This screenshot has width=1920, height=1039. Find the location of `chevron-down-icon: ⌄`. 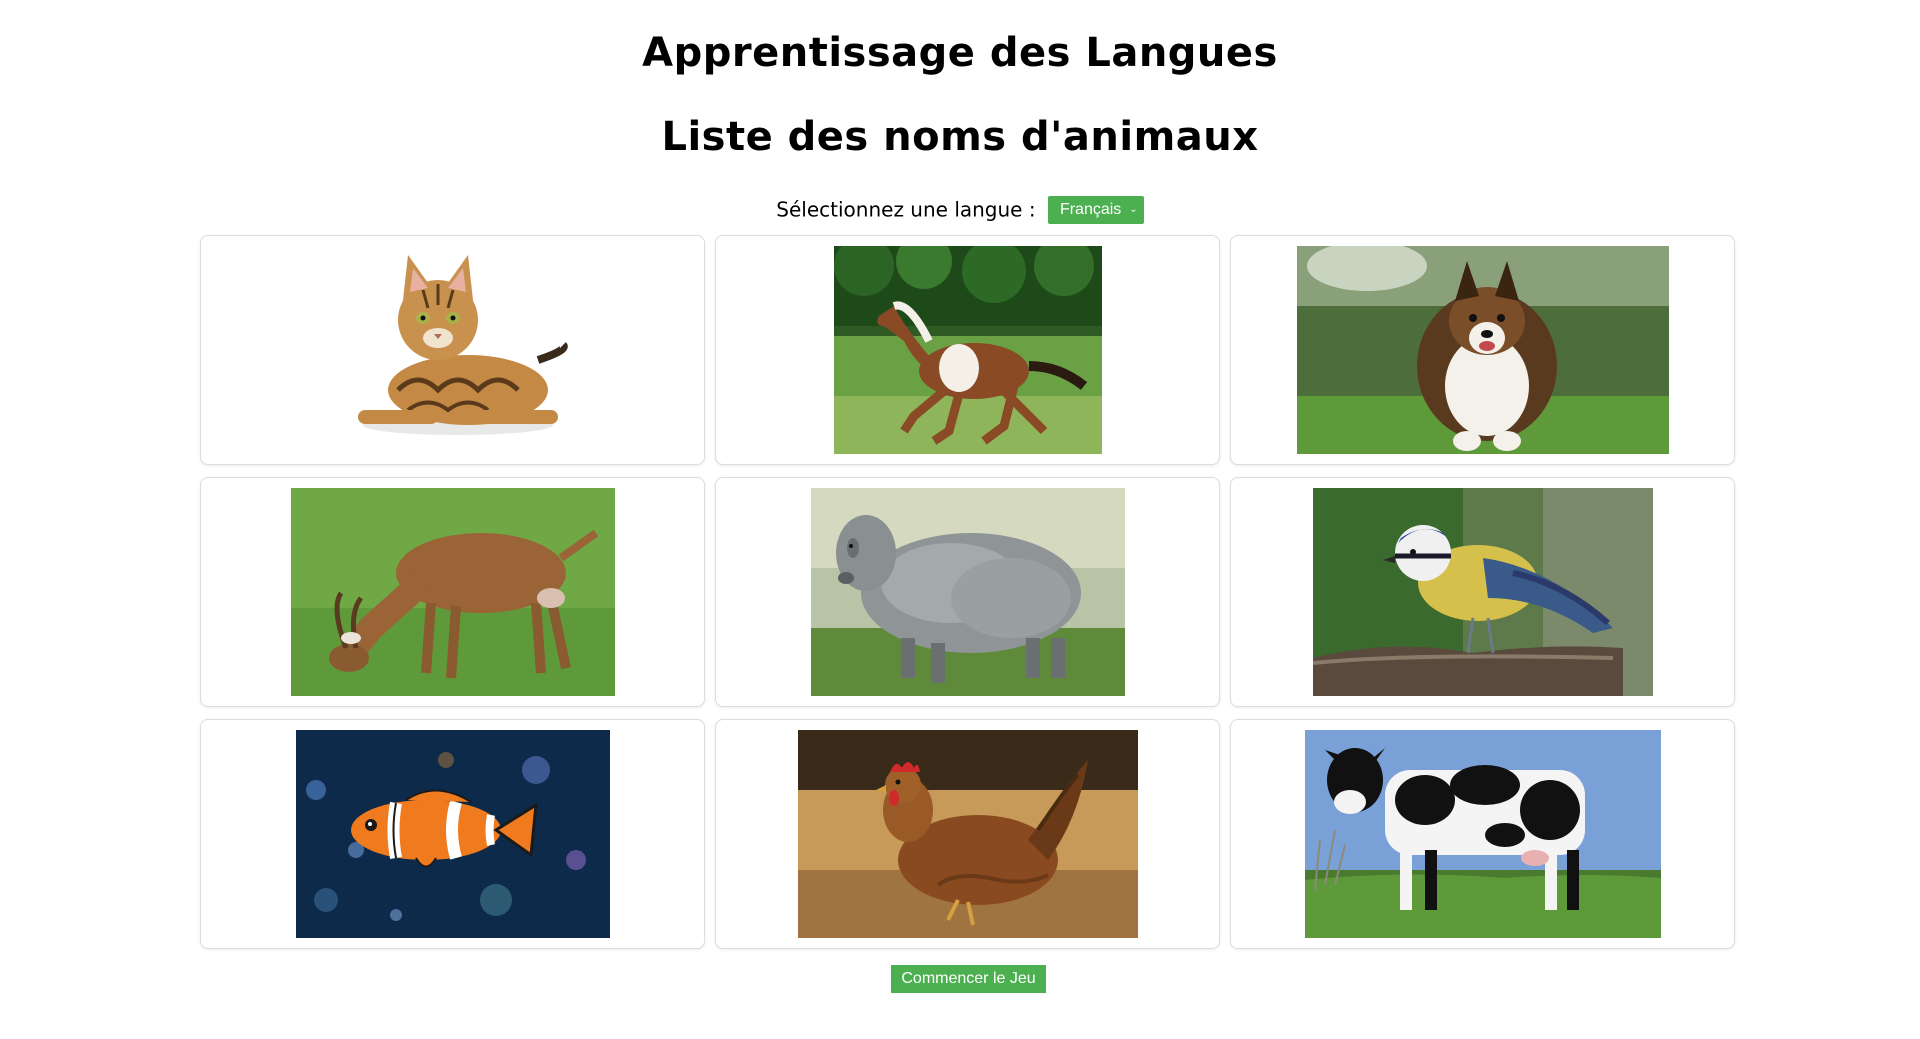

chevron-down-icon: ⌄ is located at coordinates (1133, 209).